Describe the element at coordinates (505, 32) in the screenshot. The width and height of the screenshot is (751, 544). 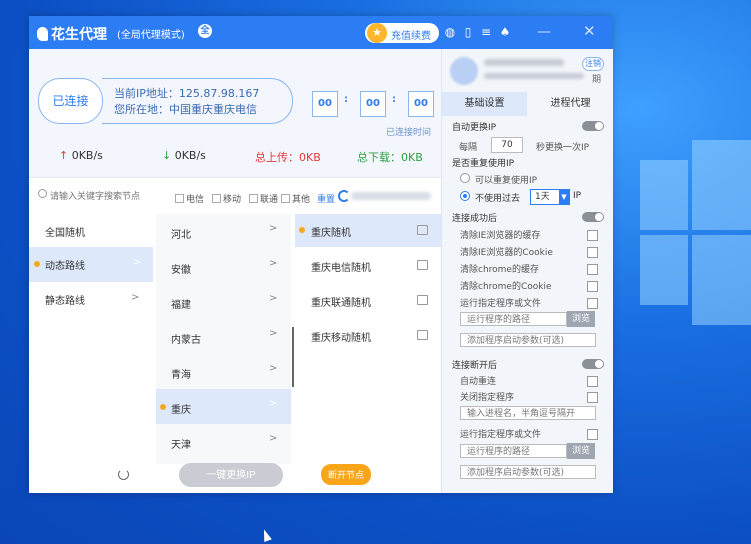
I see `bell-icon: ♠` at that location.